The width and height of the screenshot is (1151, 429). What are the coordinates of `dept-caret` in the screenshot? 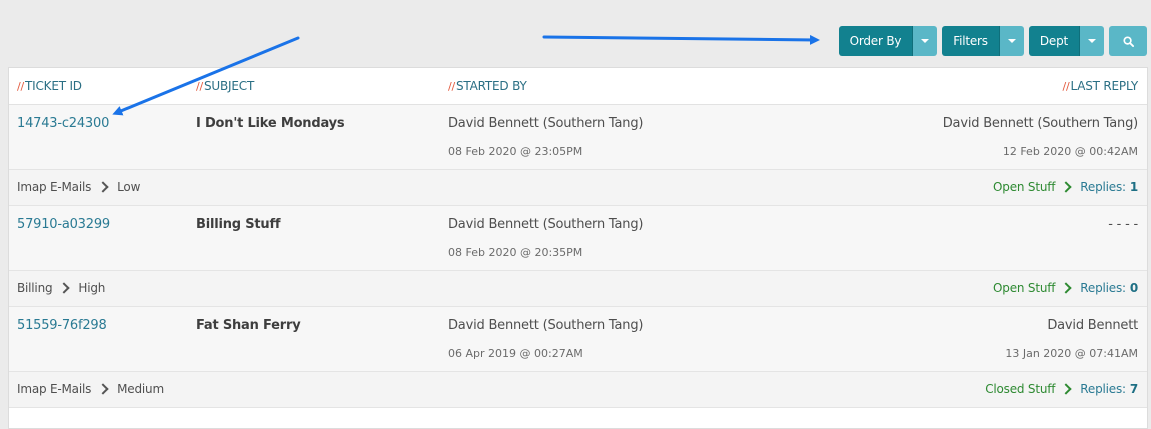 It's located at (1091, 41).